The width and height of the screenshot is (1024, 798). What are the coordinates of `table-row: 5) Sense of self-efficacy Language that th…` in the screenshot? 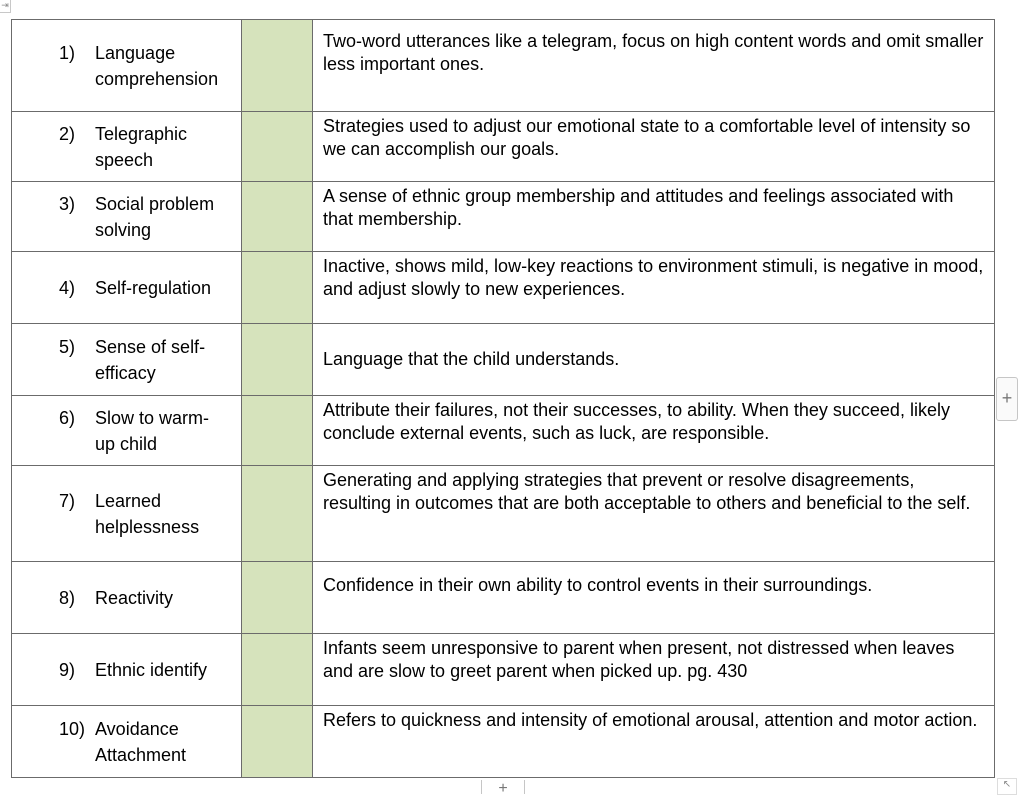 It's located at (503, 359).